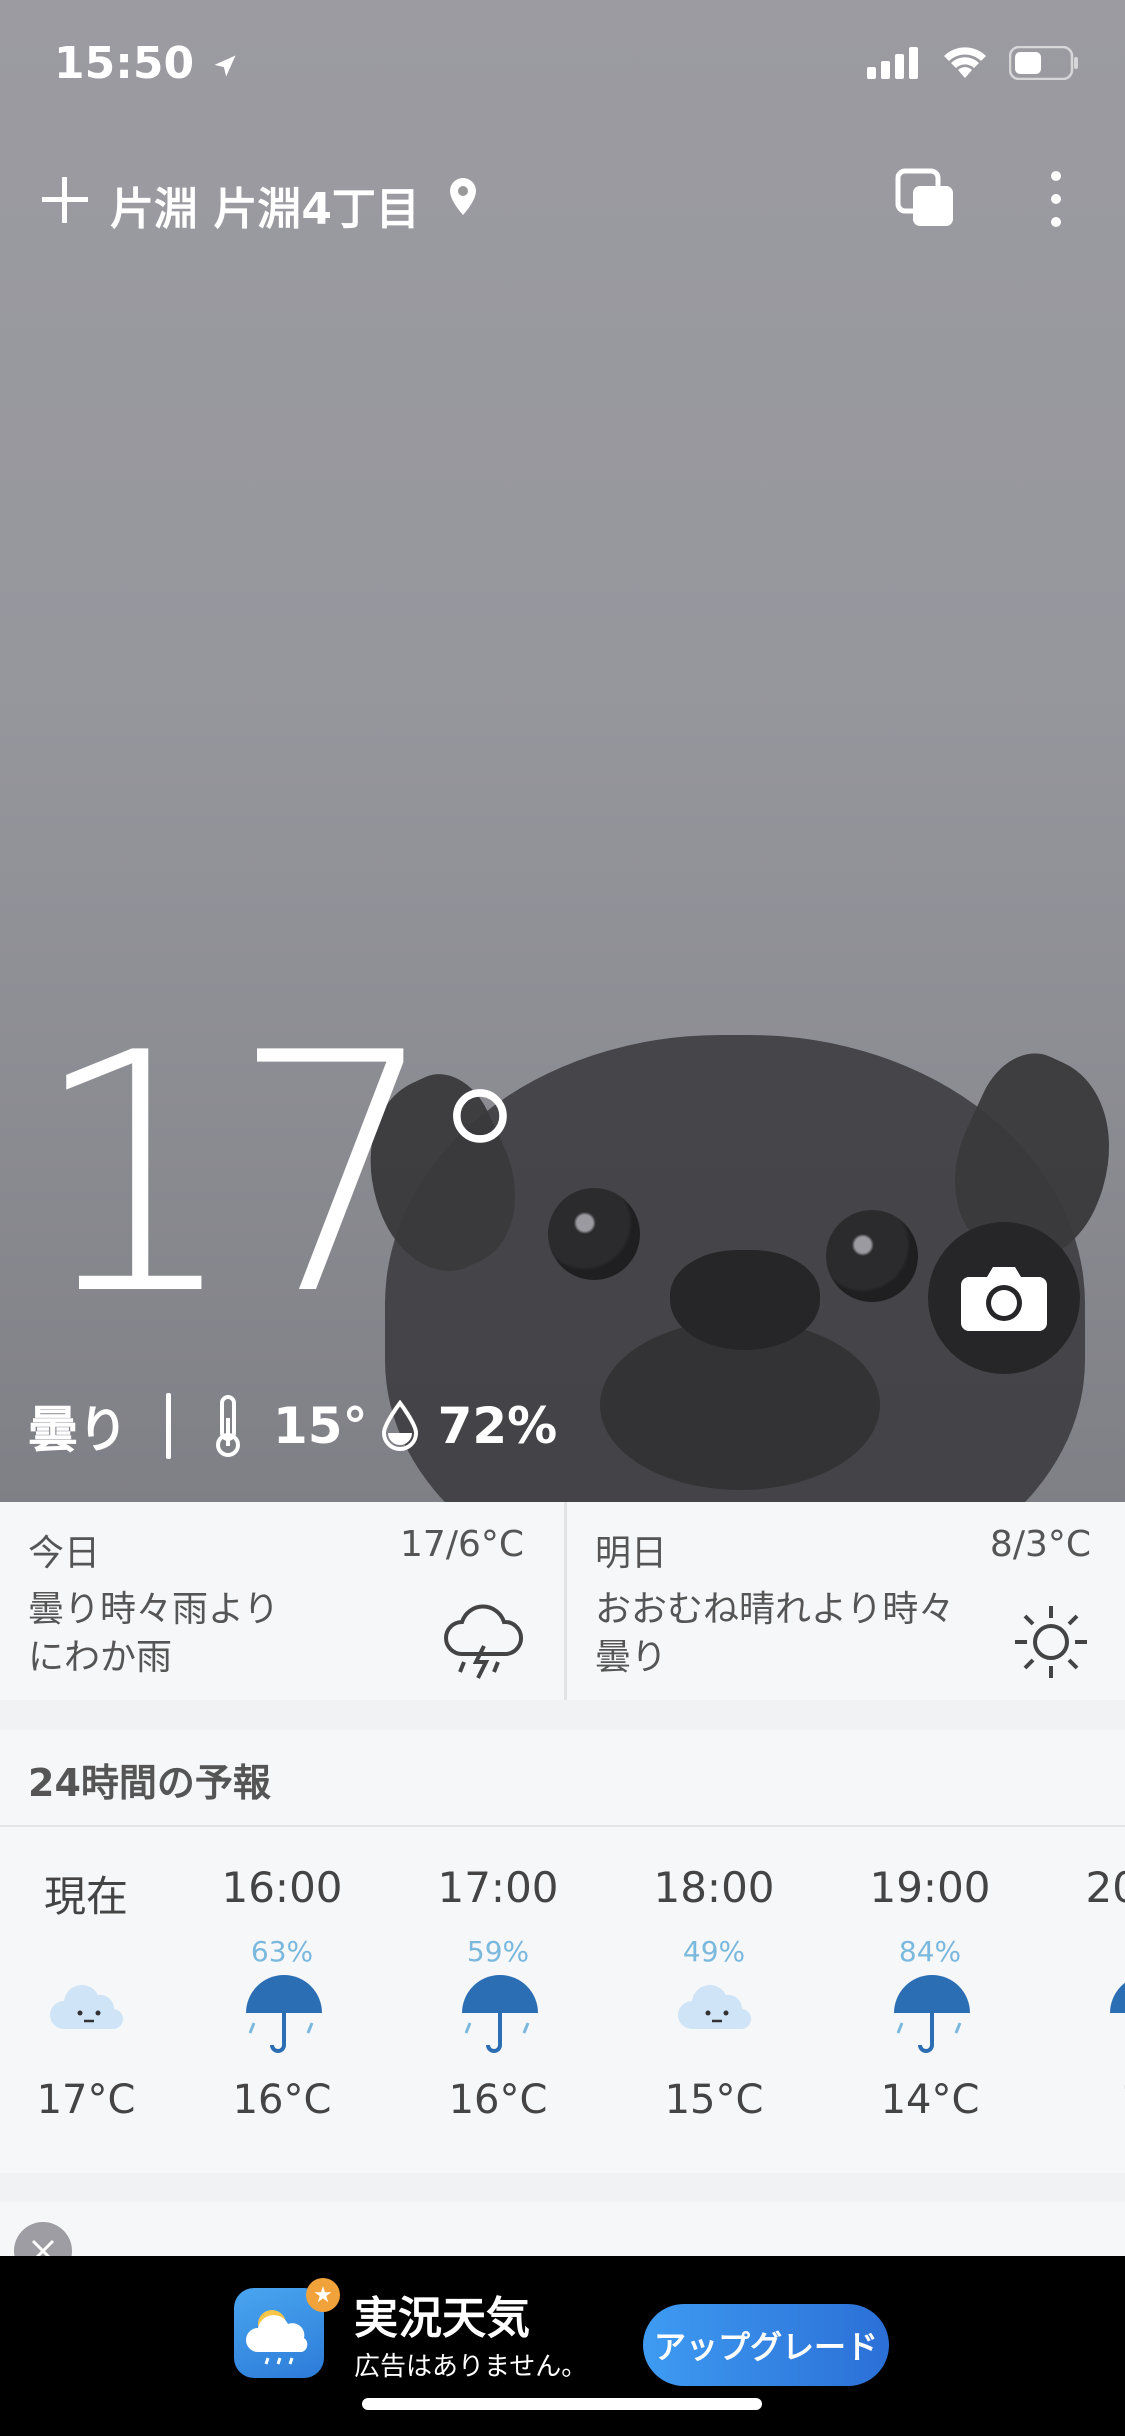 The width and height of the screenshot is (1125, 2436). Describe the element at coordinates (562, 1778) in the screenshot. I see `hourly-header: 24時間の予報` at that location.